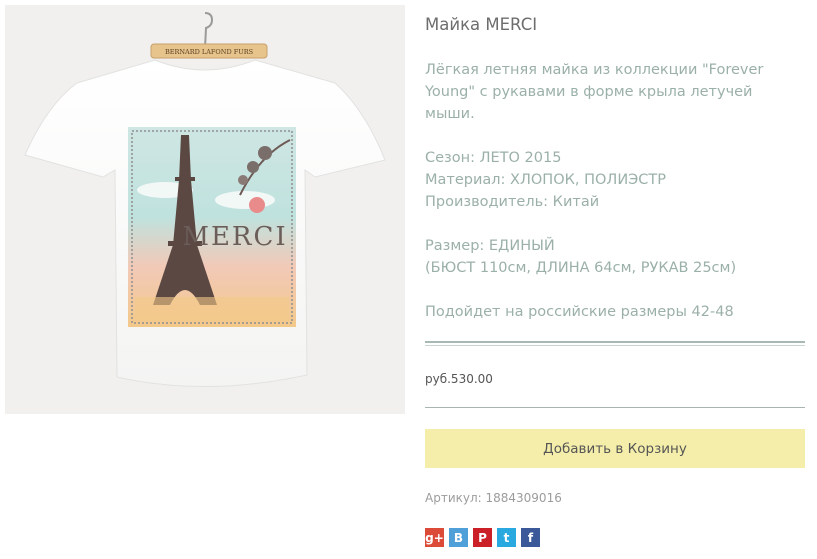 This screenshot has height=559, width=817. Describe the element at coordinates (506, 537) in the screenshot. I see `twitter-icon: t` at that location.